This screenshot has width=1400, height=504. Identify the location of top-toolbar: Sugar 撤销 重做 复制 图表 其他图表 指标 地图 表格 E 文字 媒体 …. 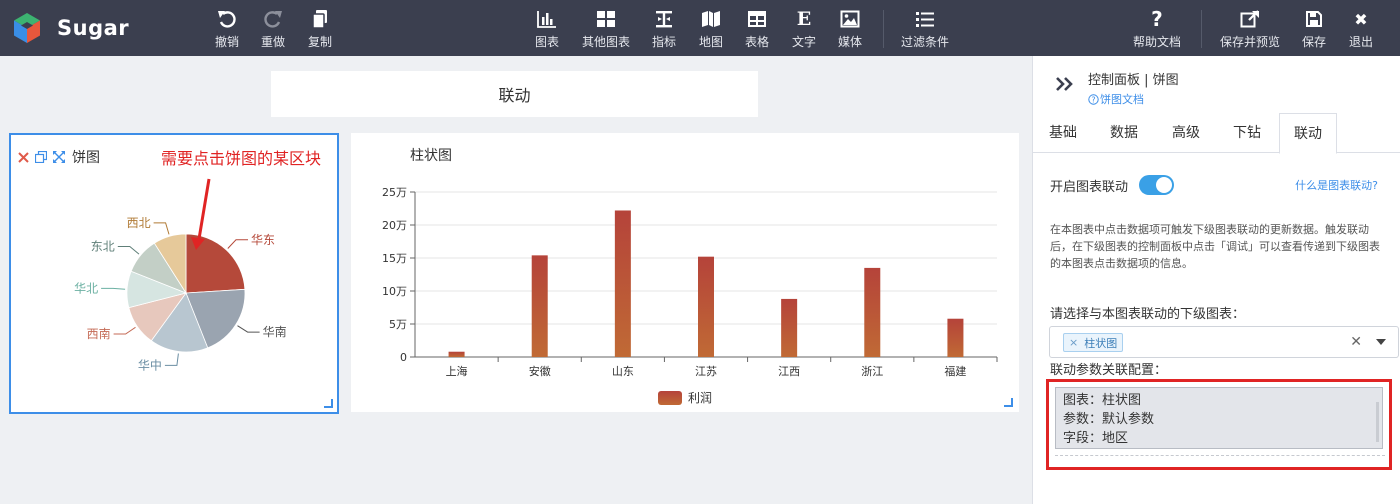
(700, 28).